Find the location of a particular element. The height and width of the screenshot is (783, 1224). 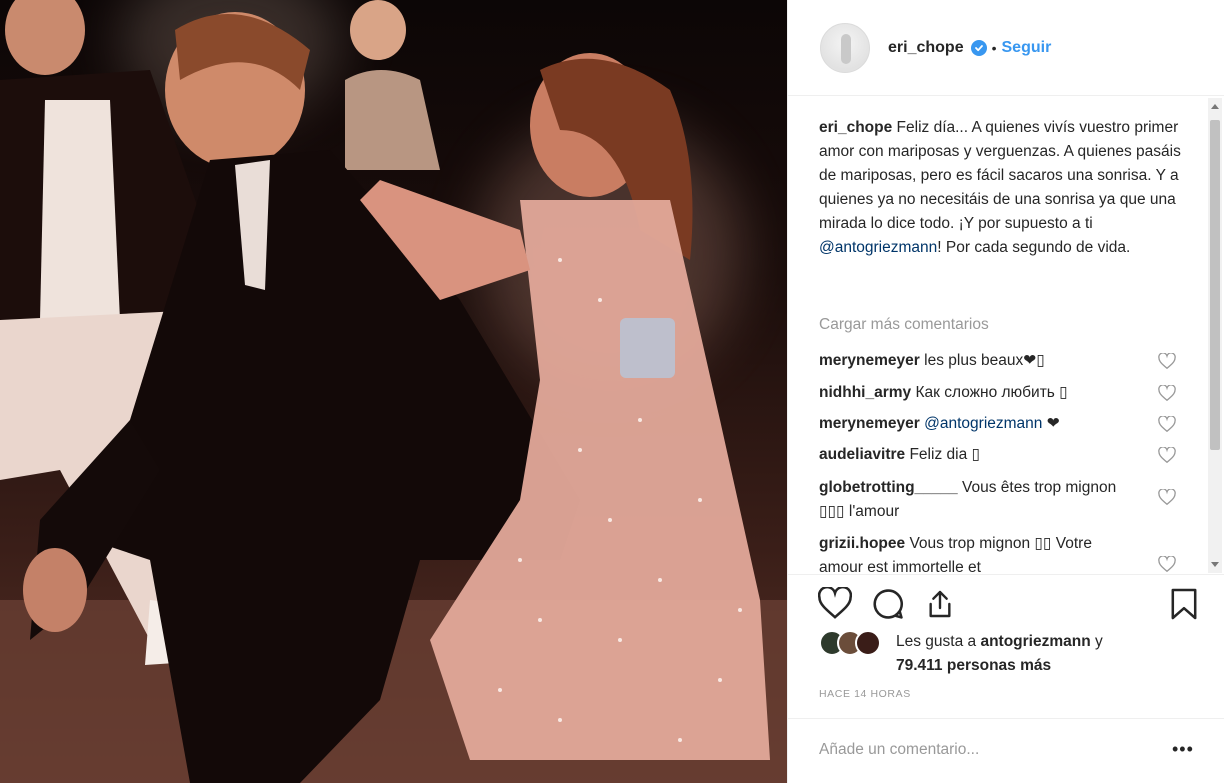

heart-icon is located at coordinates (835, 603).